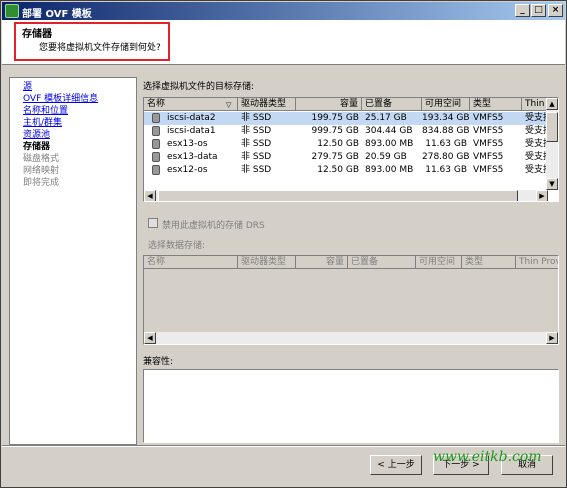 The height and width of the screenshot is (488, 567). What do you see at coordinates (36, 135) in the screenshot?
I see `step-resource-pool: 资源池` at bounding box center [36, 135].